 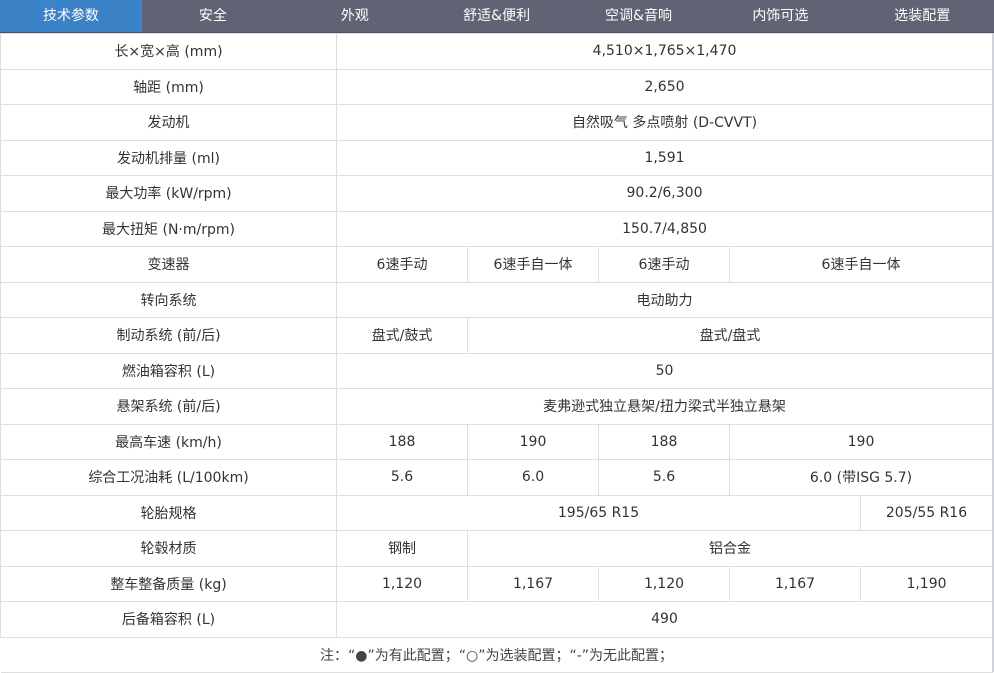 I want to click on spec-row: 整车整备质量 (kg) 1,120 1,167 1,120 1,167 1,190, so click(x=497, y=583).